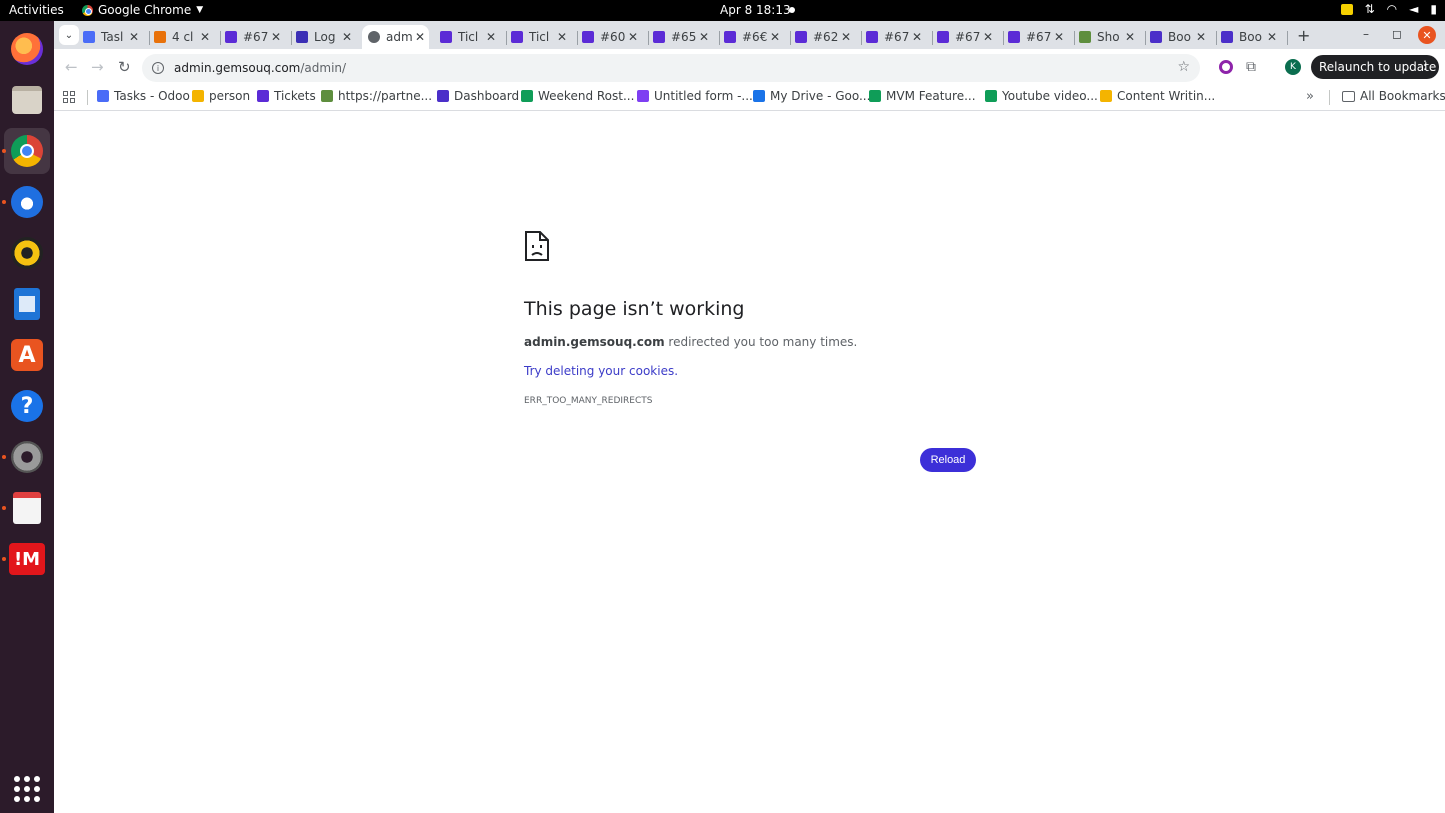  I want to click on firefox-launcher, so click(27, 49).